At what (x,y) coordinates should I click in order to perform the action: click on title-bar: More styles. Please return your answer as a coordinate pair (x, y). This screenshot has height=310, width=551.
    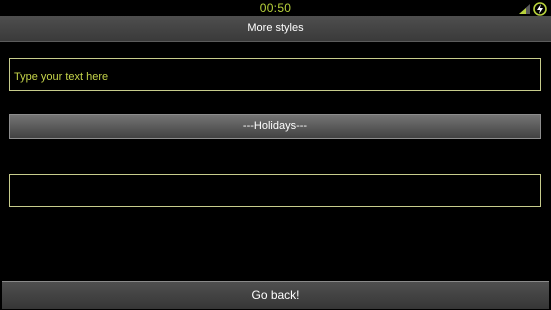
    Looking at the image, I should click on (275, 29).